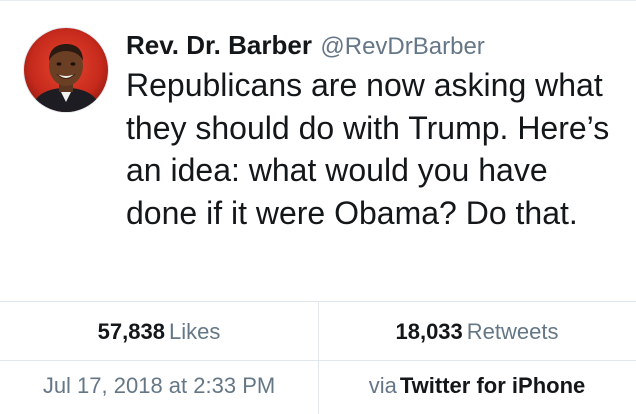 The height and width of the screenshot is (414, 636). I want to click on avatar-image, so click(66, 70).